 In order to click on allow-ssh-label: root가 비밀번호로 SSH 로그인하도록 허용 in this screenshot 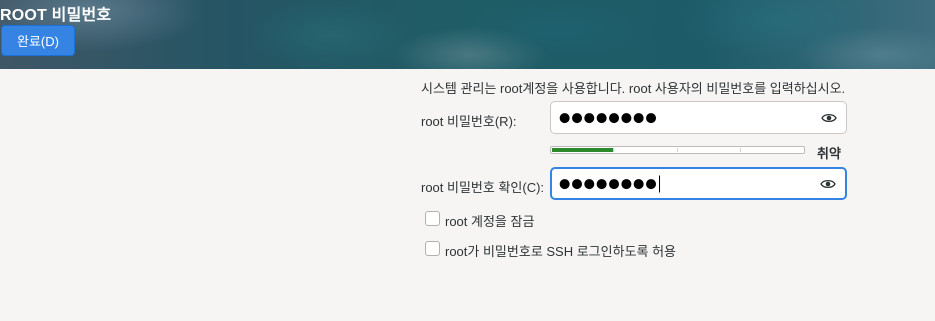, I will do `click(560, 250)`.